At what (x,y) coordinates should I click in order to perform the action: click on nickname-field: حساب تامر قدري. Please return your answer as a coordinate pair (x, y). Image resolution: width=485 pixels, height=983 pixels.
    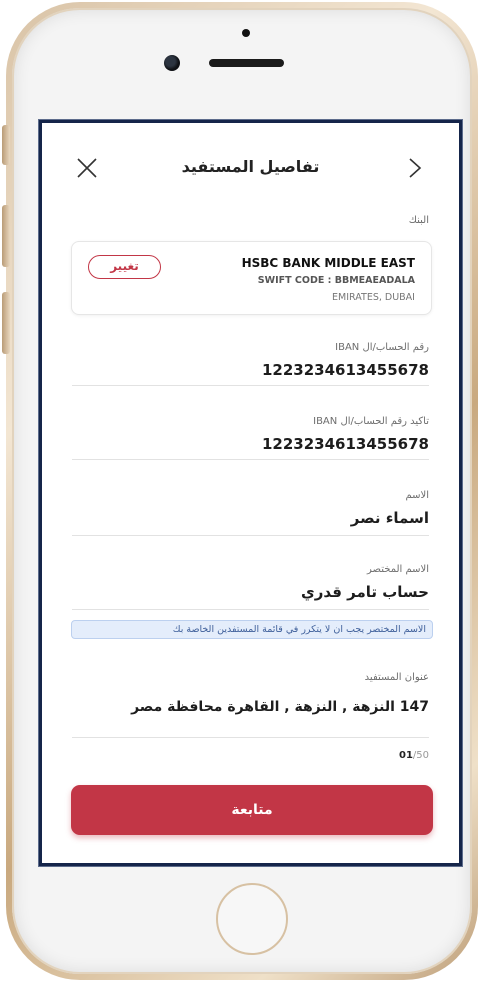
    Looking at the image, I should click on (365, 592).